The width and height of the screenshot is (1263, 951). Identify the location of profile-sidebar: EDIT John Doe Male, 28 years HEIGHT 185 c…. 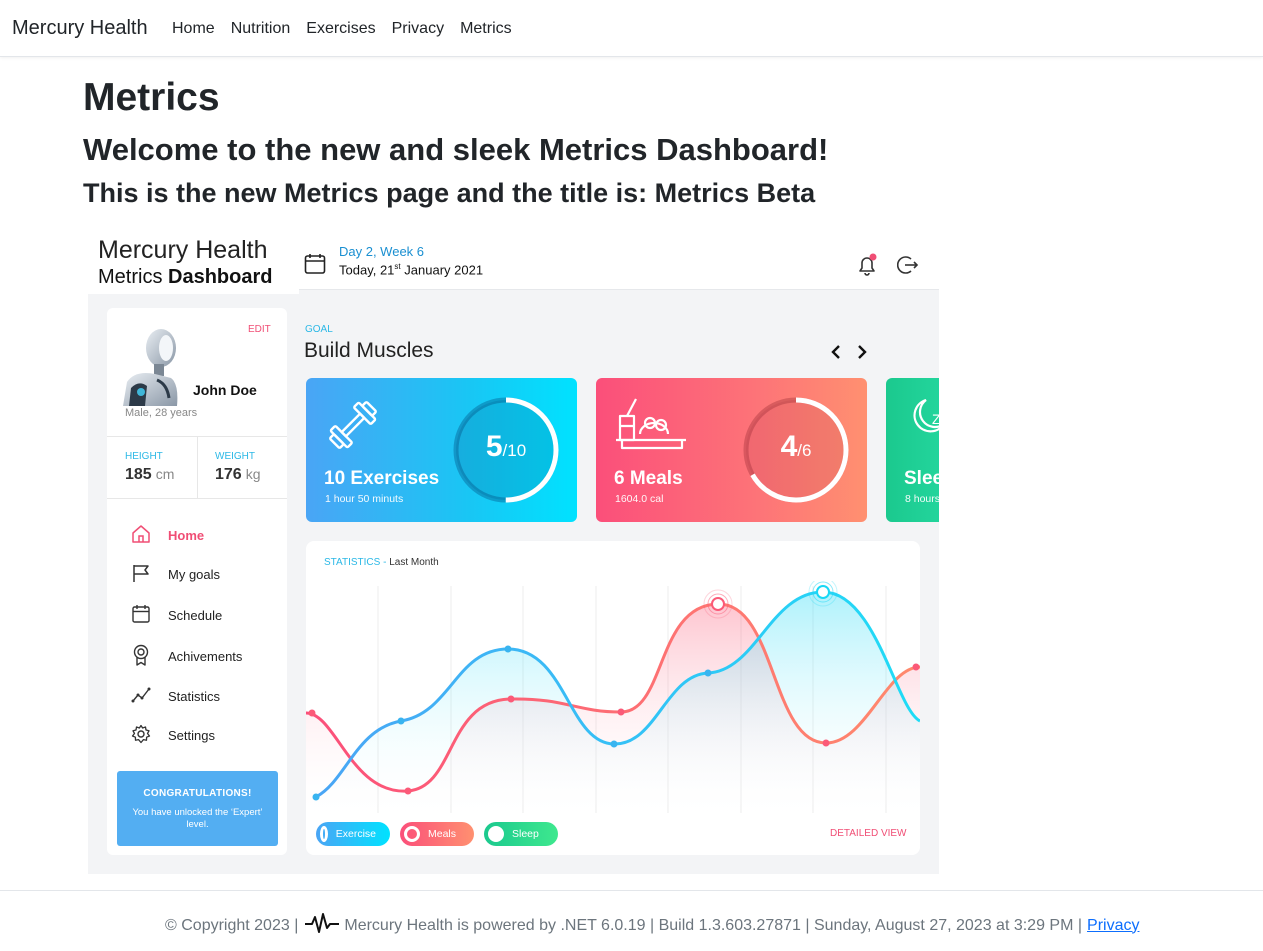
(197, 581).